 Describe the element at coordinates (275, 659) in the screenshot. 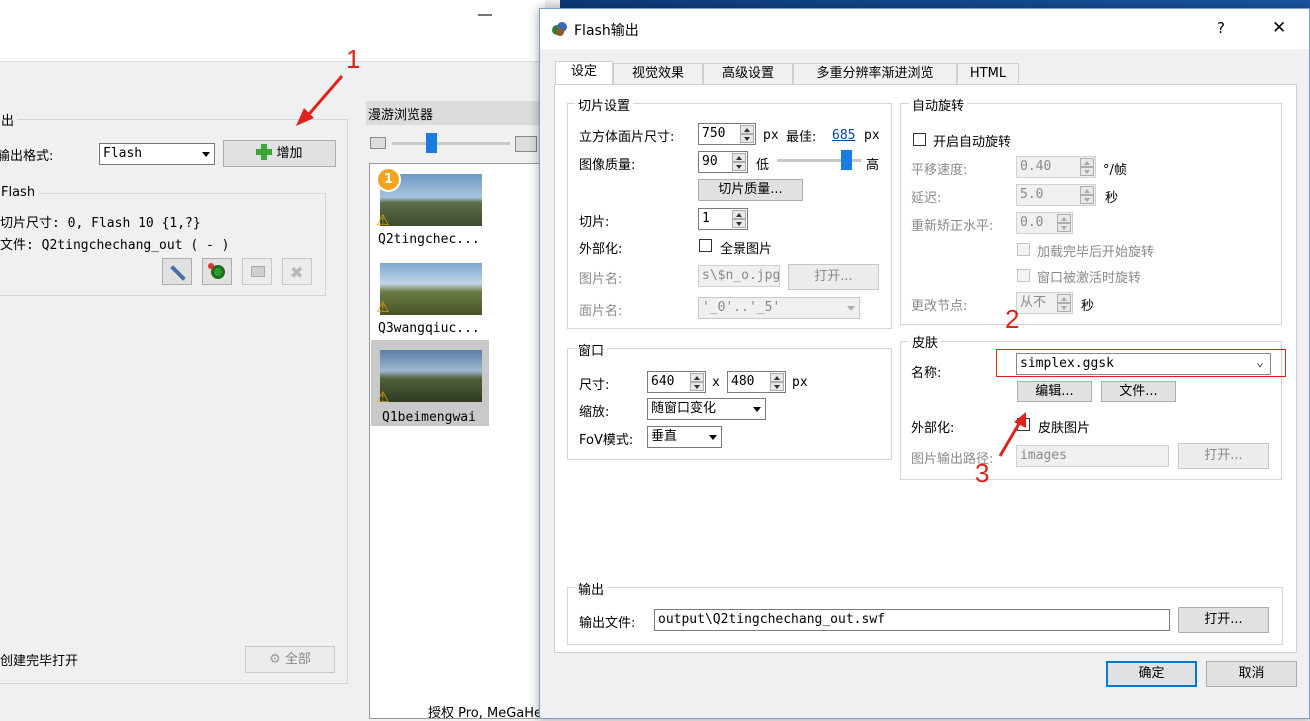

I see `gears-icon: ⚙` at that location.